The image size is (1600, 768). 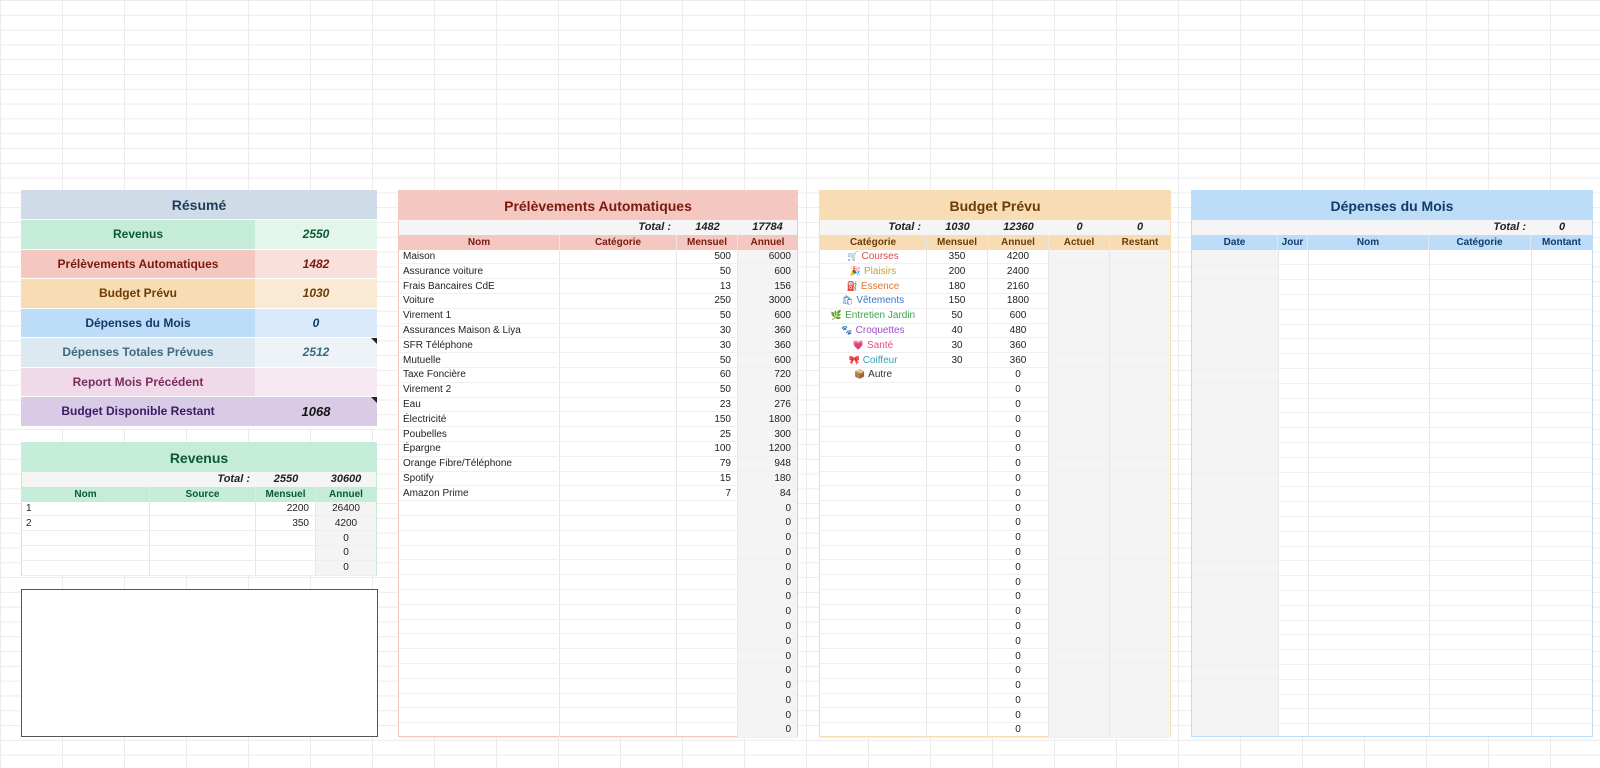 I want to click on table-cell: SFR Téléphone, so click(x=479, y=345).